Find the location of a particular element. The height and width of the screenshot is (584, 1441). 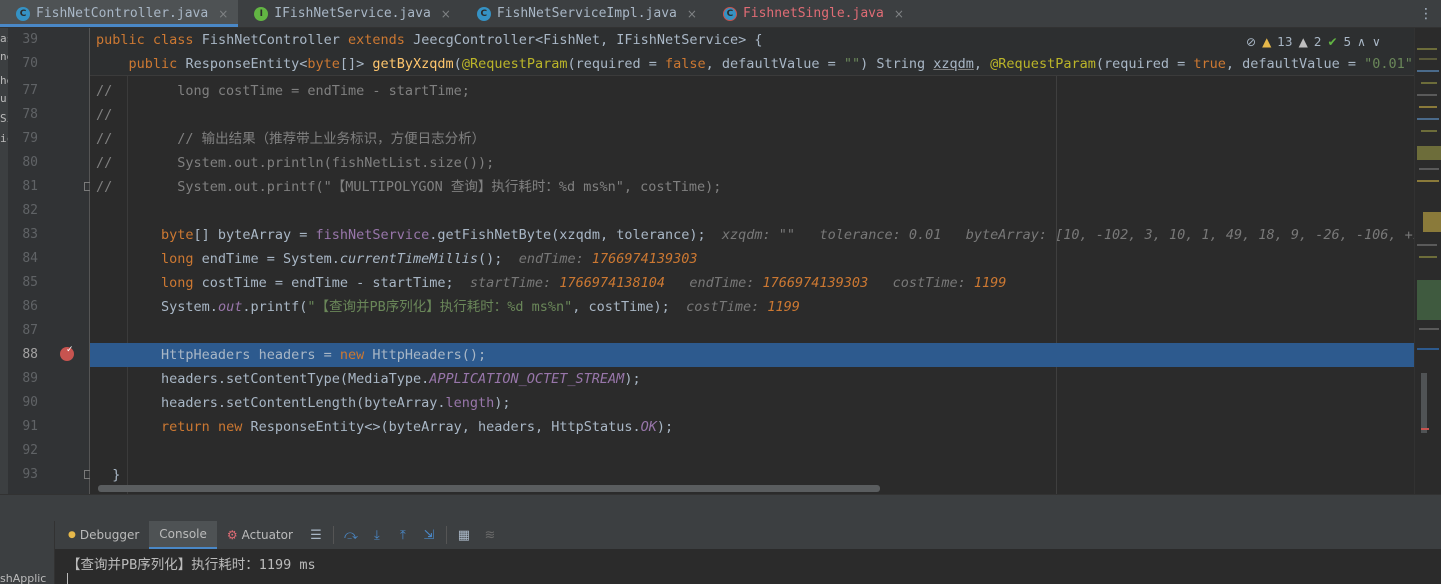

check-icon: ✔ is located at coordinates (1332, 42).